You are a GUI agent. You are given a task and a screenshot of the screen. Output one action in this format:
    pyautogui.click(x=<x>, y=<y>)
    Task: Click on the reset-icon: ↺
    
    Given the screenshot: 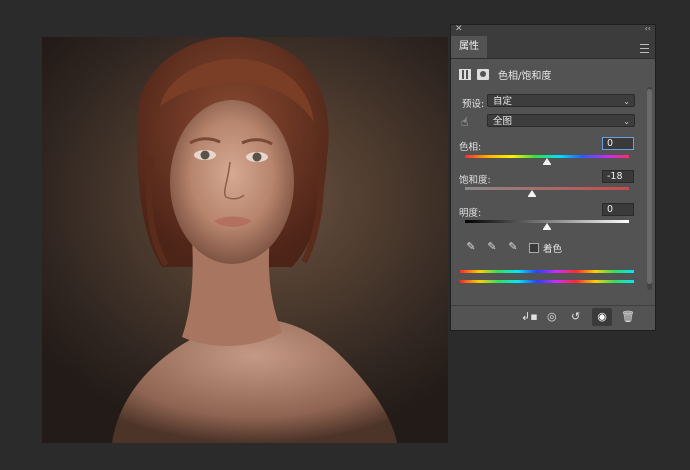 What is the action you would take?
    pyautogui.click(x=575, y=316)
    